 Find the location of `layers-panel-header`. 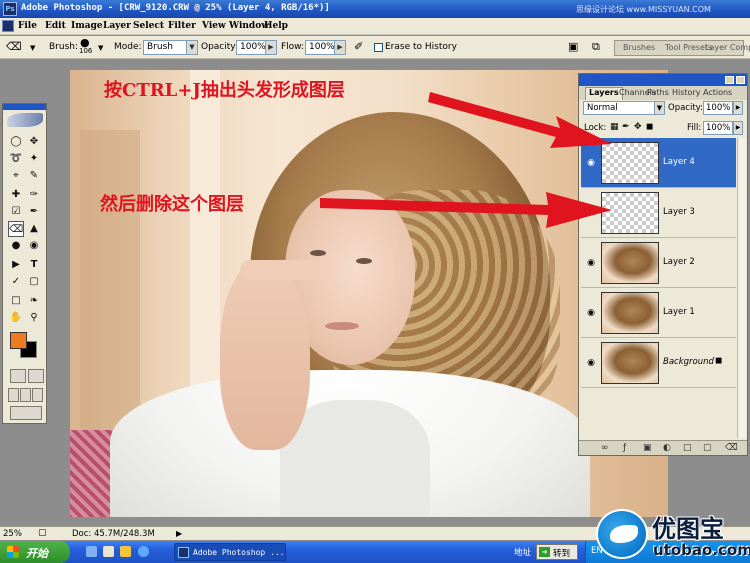

layers-panel-header is located at coordinates (663, 80).